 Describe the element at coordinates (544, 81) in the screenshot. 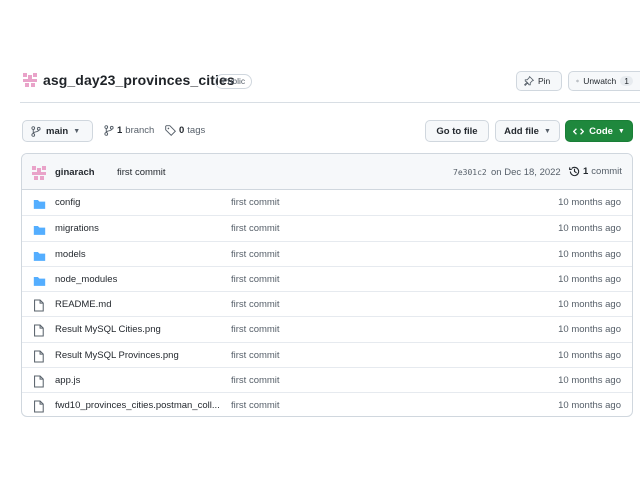

I see `pin-label: Pin` at that location.